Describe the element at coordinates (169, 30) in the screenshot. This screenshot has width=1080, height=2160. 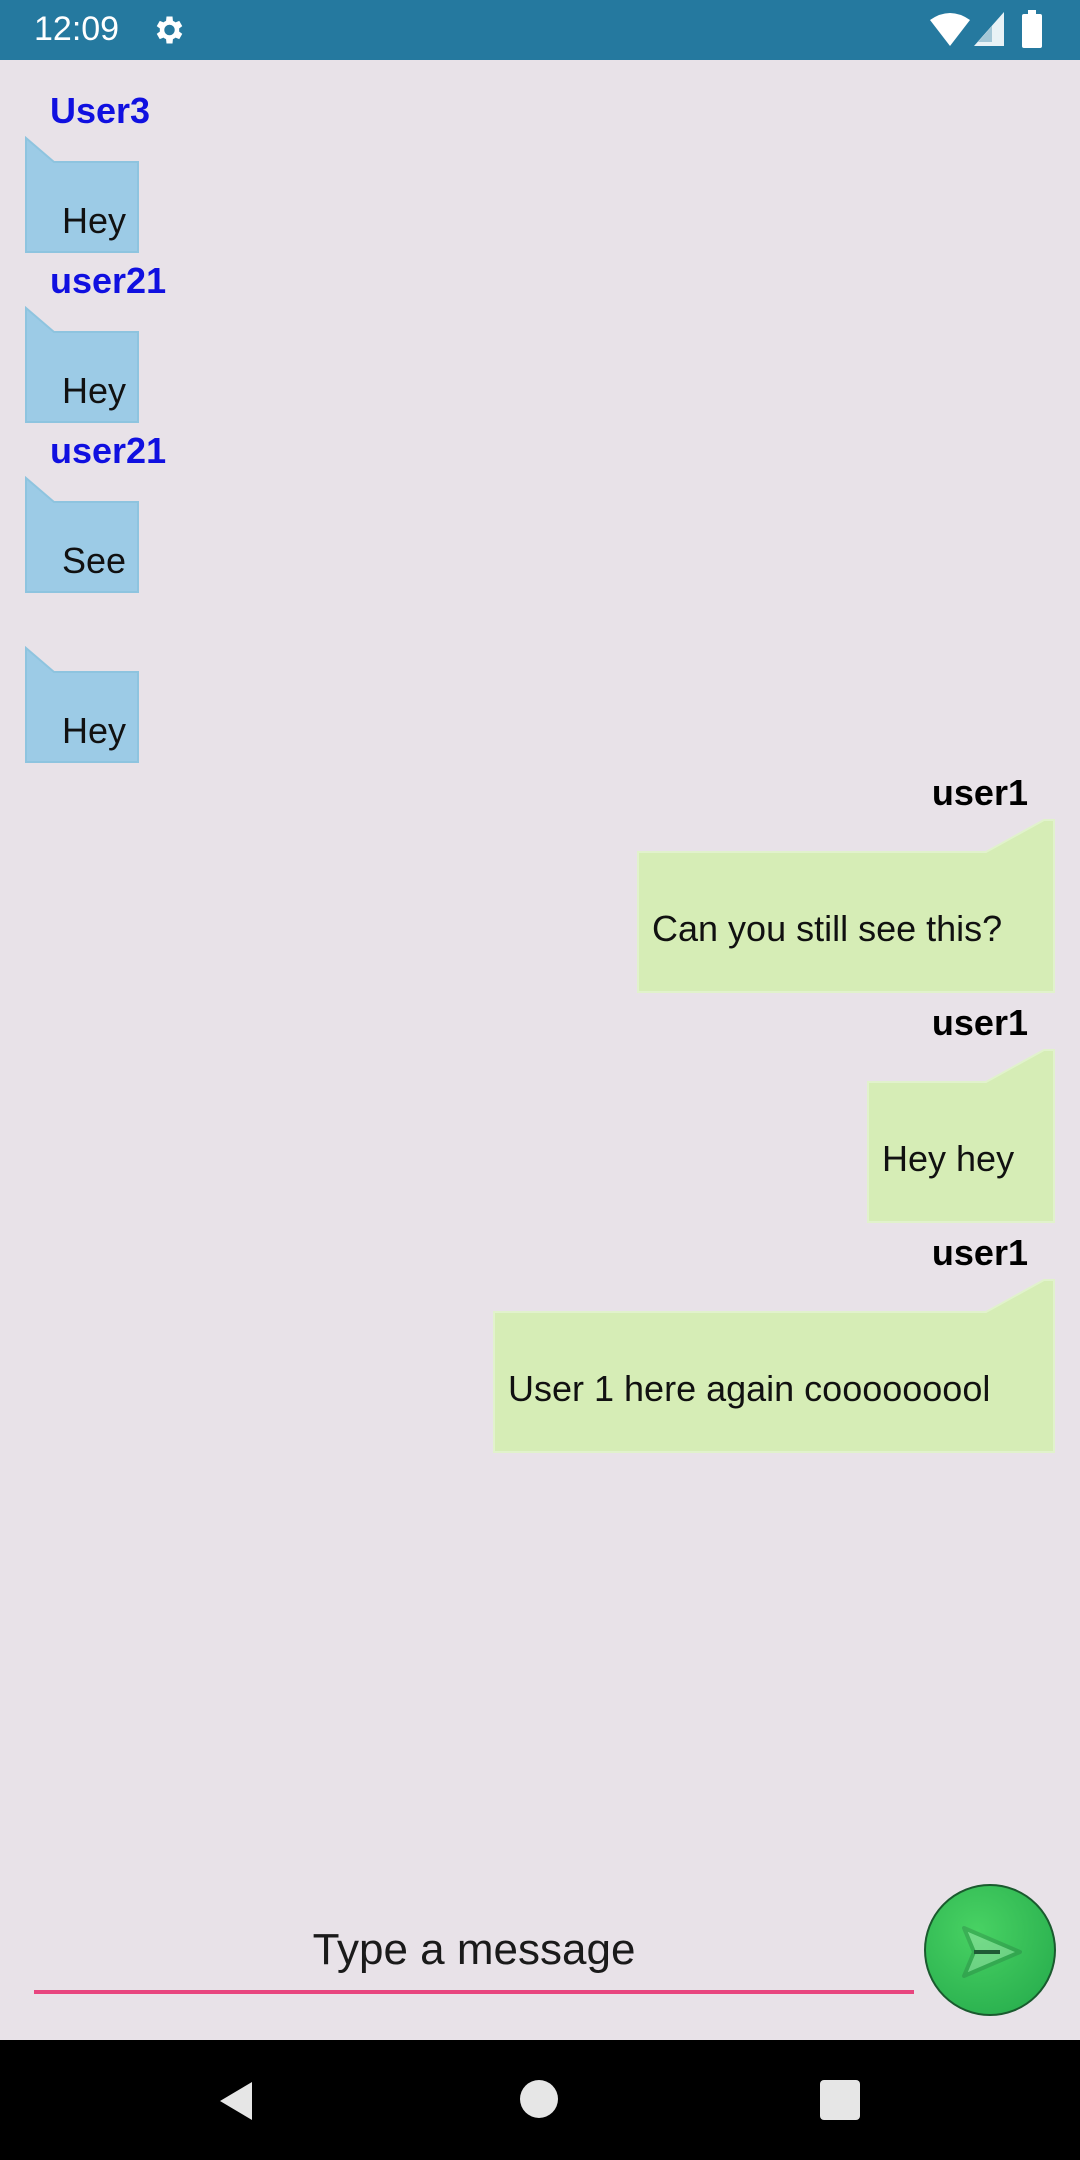
I see `gear-icon` at that location.